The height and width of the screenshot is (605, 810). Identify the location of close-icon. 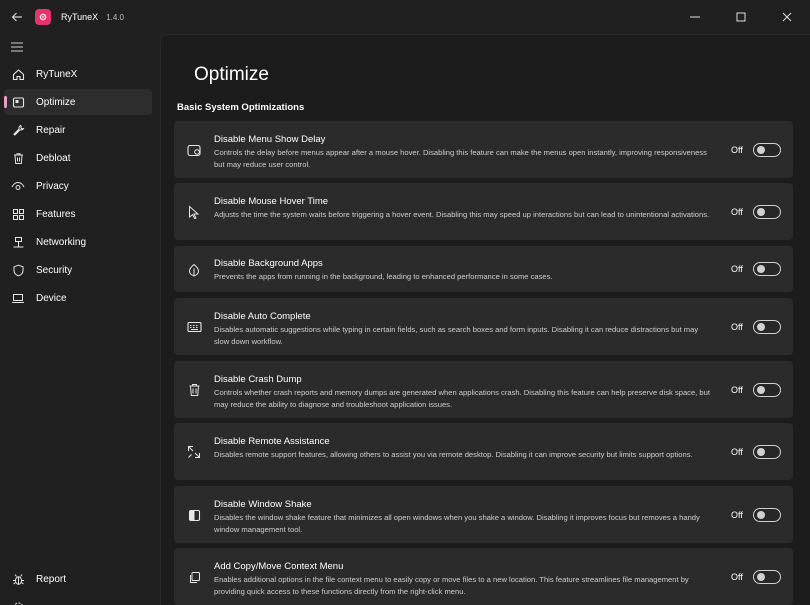
(787, 17).